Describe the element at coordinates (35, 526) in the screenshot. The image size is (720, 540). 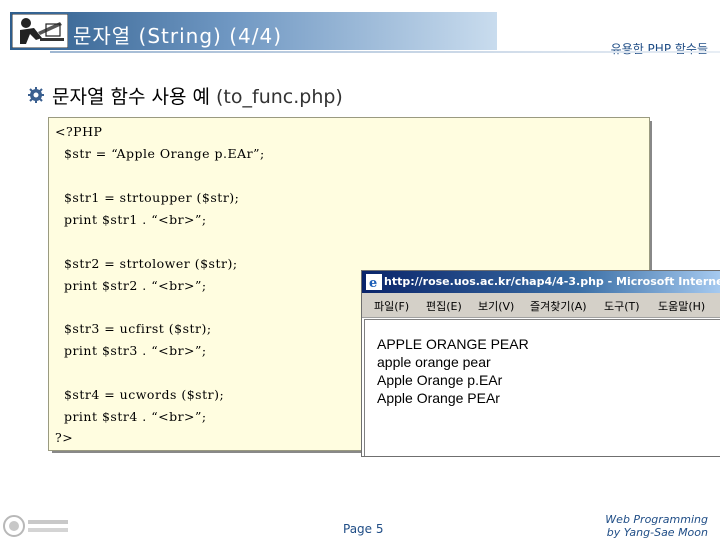
I see `university-logo` at that location.